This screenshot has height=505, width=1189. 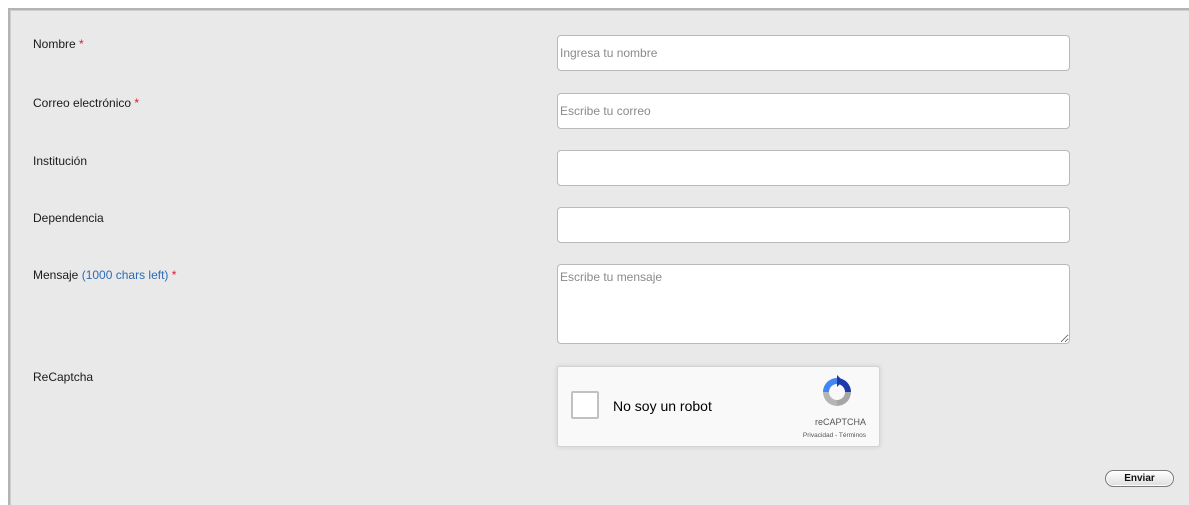 I want to click on submit-button: Enviar, so click(x=1139, y=478).